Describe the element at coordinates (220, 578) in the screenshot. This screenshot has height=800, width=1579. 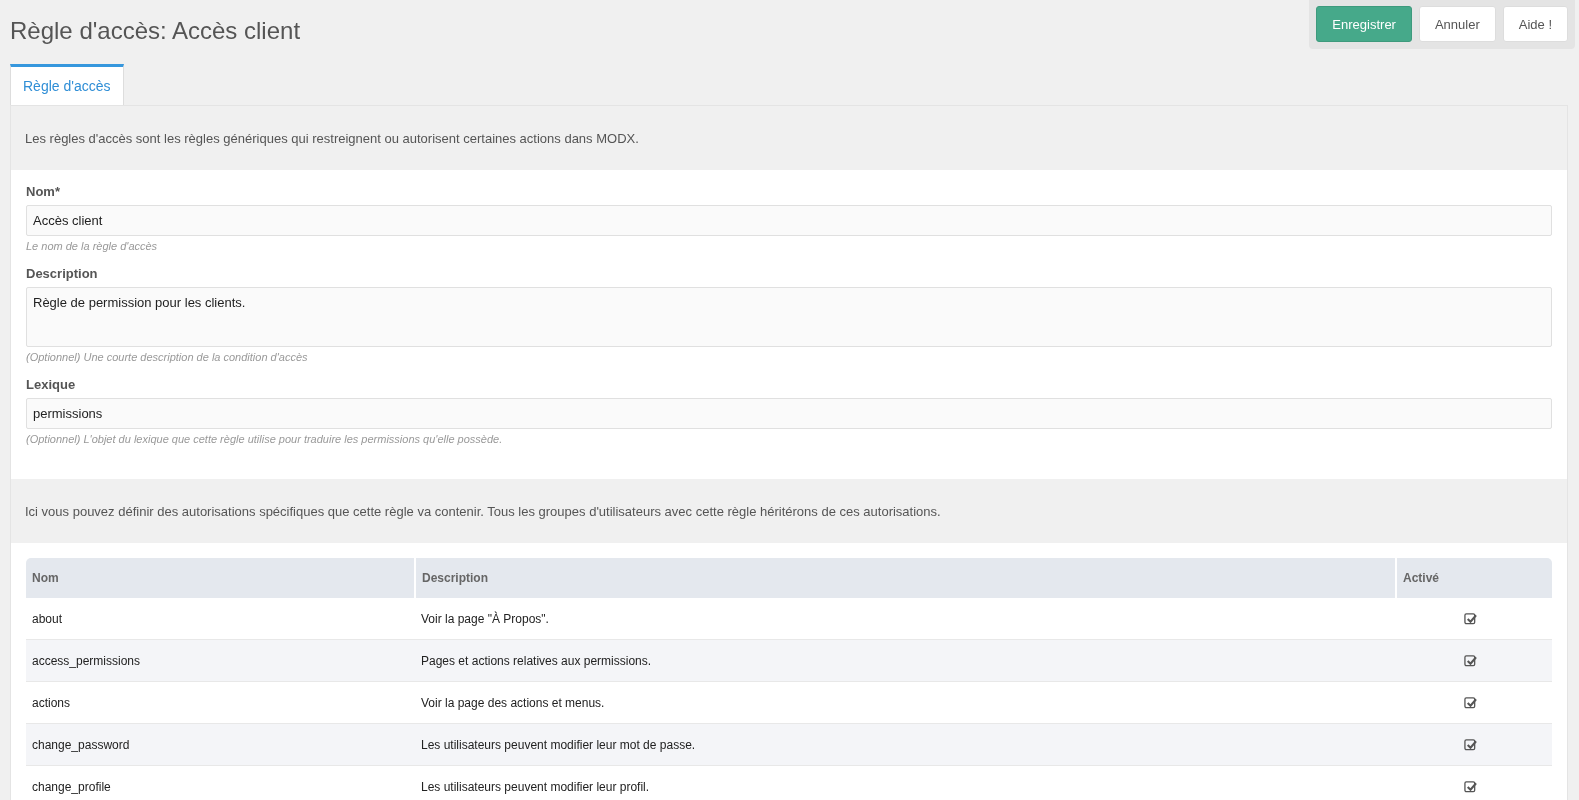
I see `column-header: Nom` at that location.